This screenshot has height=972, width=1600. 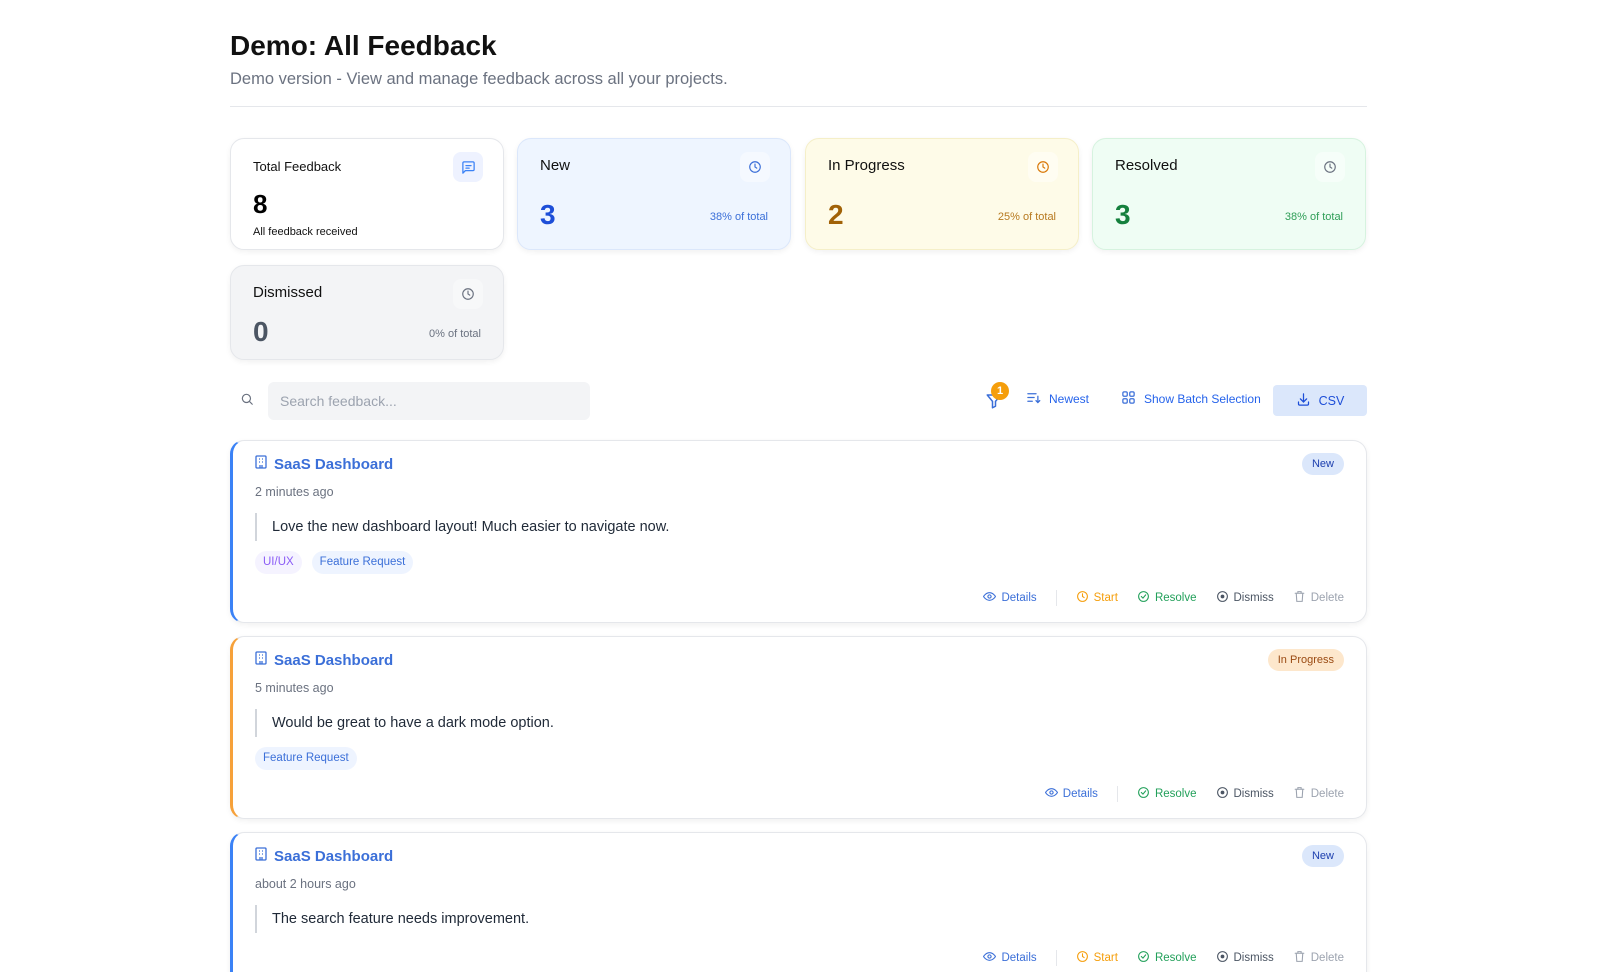 I want to click on csv-export-button: CSV, so click(x=1320, y=400).